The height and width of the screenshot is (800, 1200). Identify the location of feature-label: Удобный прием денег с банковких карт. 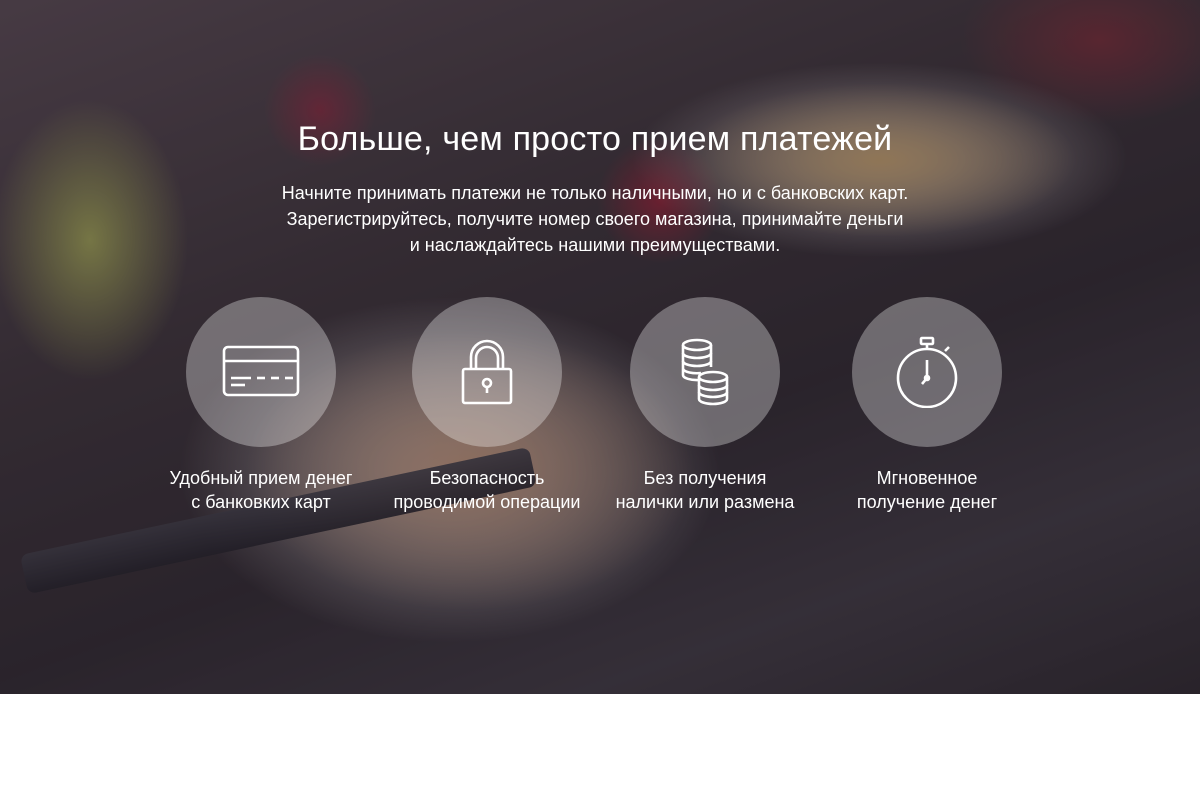
(261, 490).